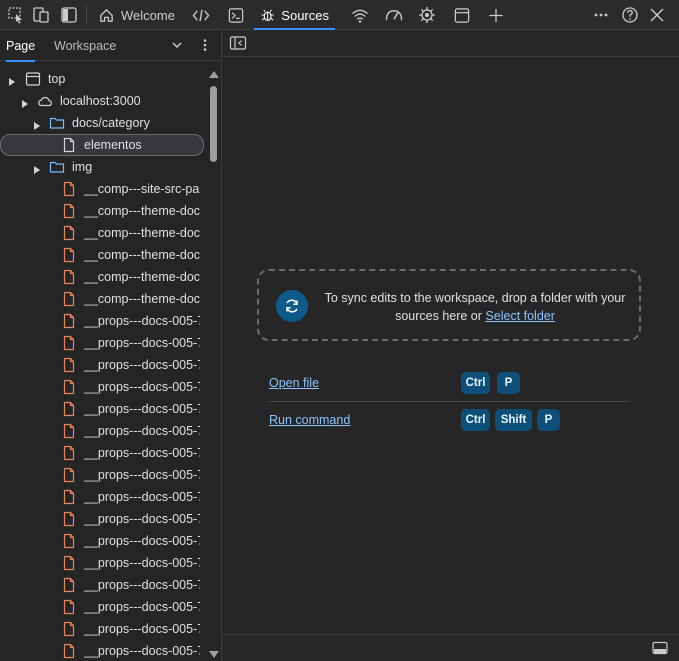 The height and width of the screenshot is (661, 679). What do you see at coordinates (475, 383) in the screenshot?
I see `shortcut-key: Ctrl` at bounding box center [475, 383].